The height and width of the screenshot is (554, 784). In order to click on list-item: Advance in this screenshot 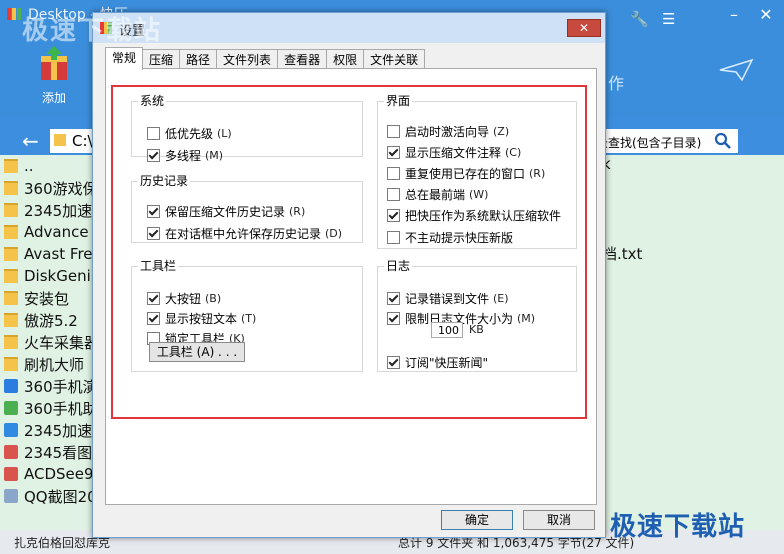, I will do `click(50, 232)`.